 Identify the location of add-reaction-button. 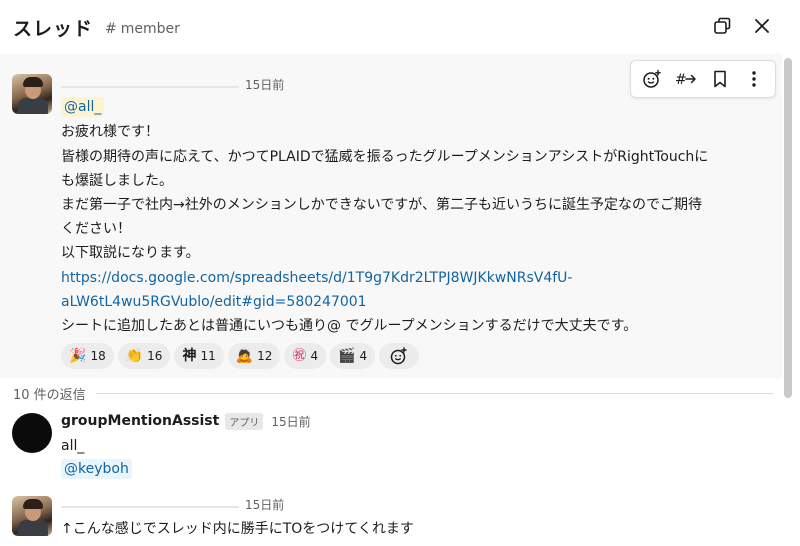
(399, 356).